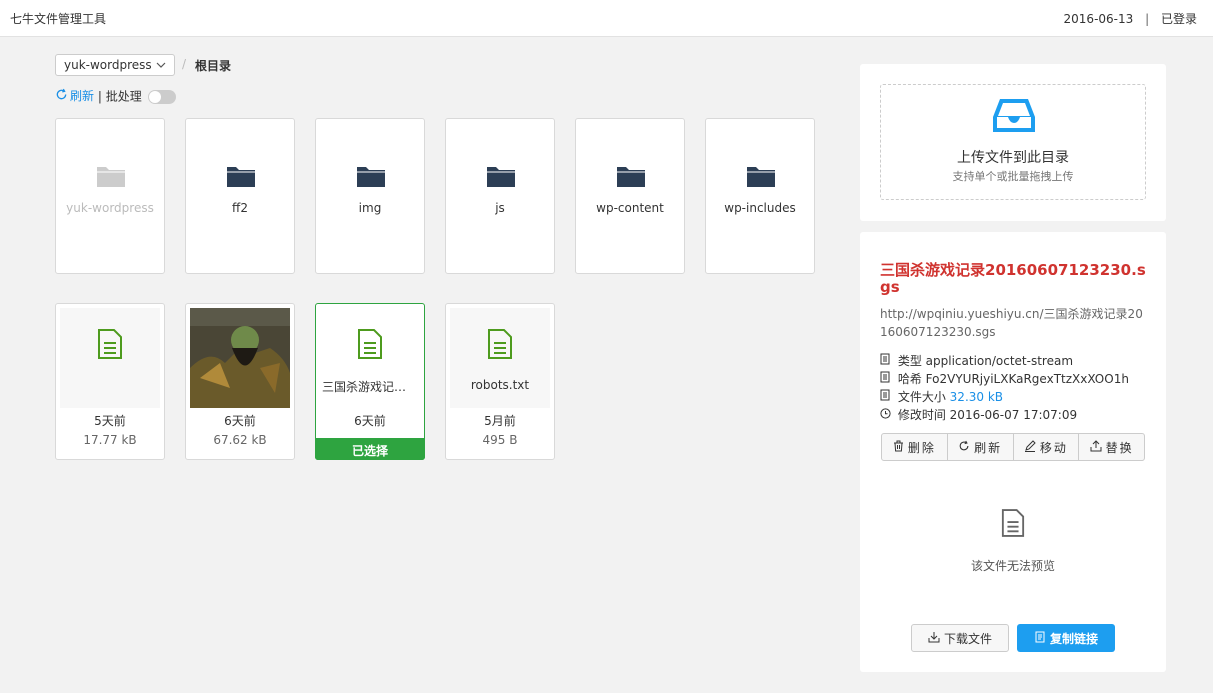 The width and height of the screenshot is (1213, 693). What do you see at coordinates (58, 19) in the screenshot?
I see `app-title: 七牛文件管理工具` at bounding box center [58, 19].